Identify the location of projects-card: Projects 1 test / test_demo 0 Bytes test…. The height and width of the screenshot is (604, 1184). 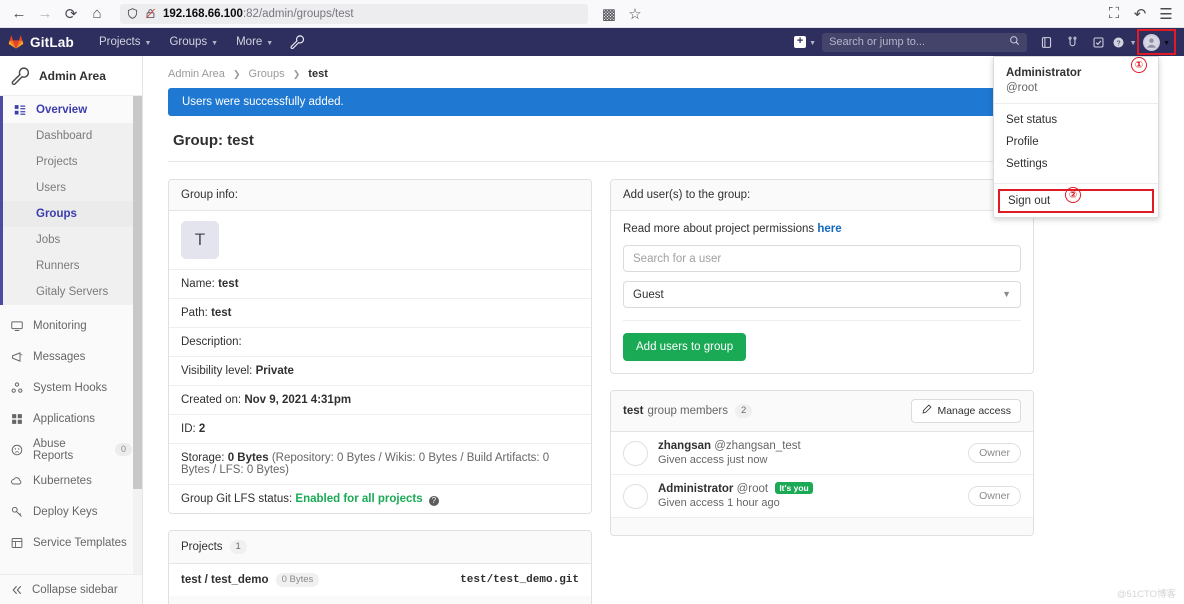
(380, 567).